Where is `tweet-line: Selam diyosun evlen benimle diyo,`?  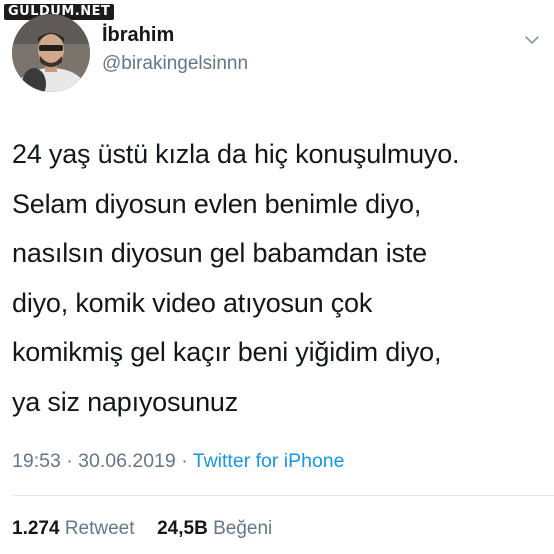 tweet-line: Selam diyosun evlen benimle diyo, is located at coordinates (217, 203).